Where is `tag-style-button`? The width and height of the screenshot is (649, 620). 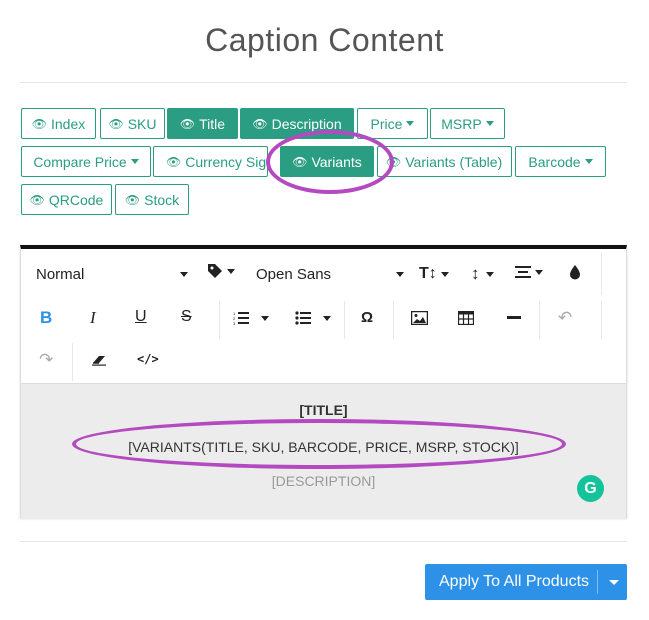
tag-style-button is located at coordinates (221, 271).